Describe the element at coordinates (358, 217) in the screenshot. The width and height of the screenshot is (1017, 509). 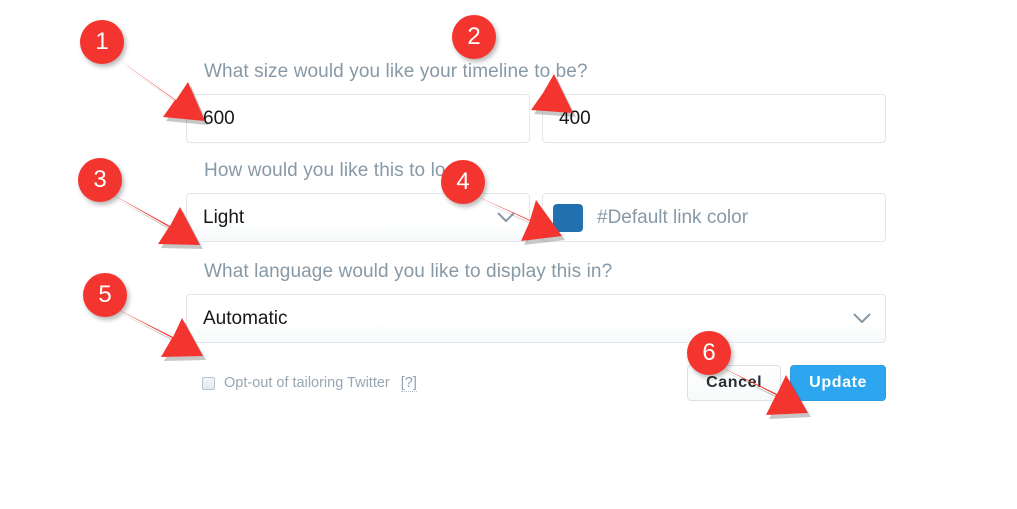
I see `theme-select: Light` at that location.